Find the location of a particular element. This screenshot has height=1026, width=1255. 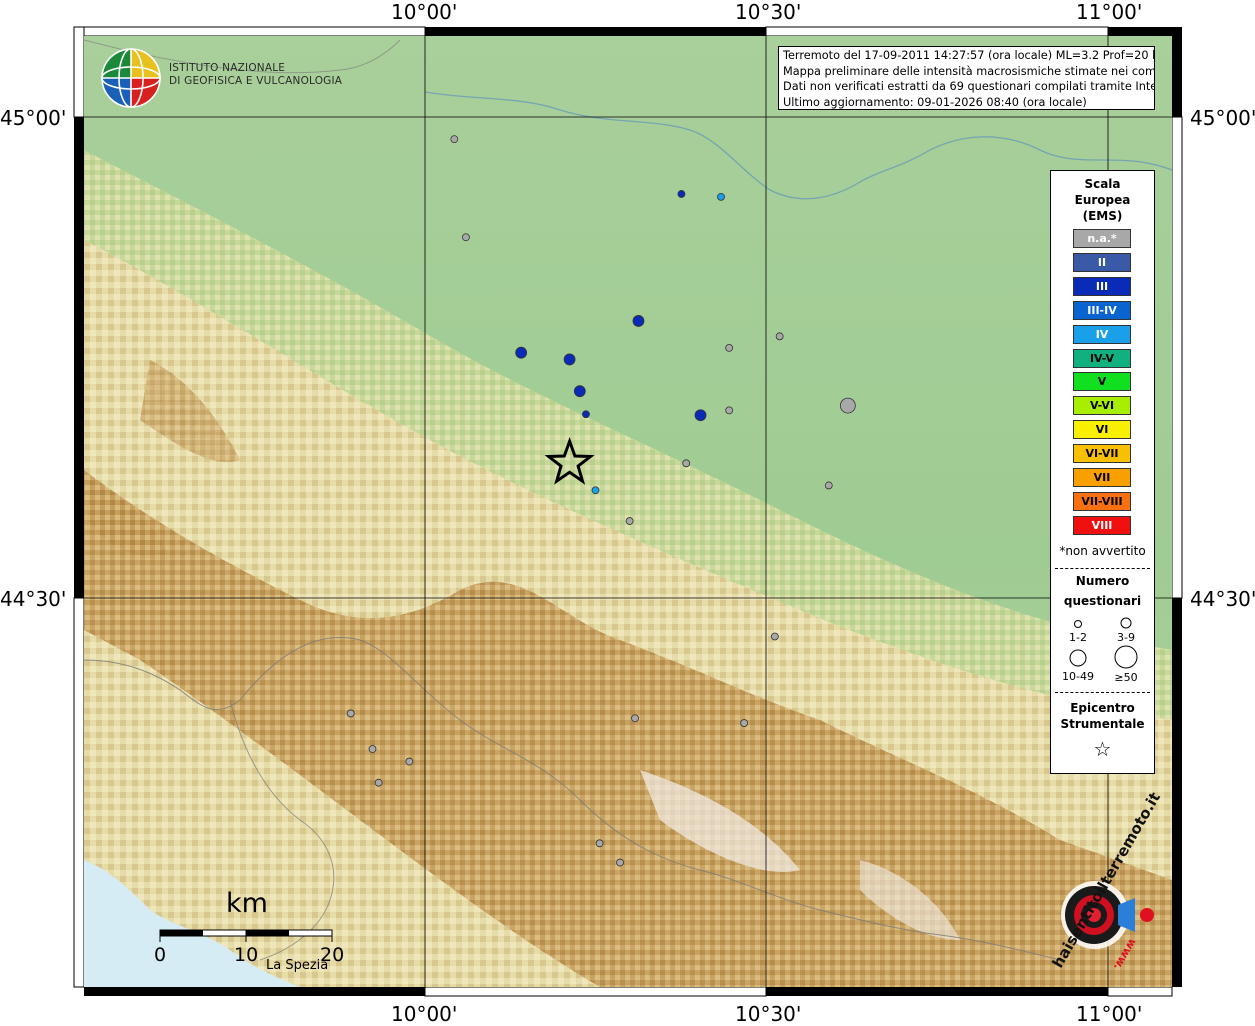

legend-class-10: VII is located at coordinates (1102, 477).